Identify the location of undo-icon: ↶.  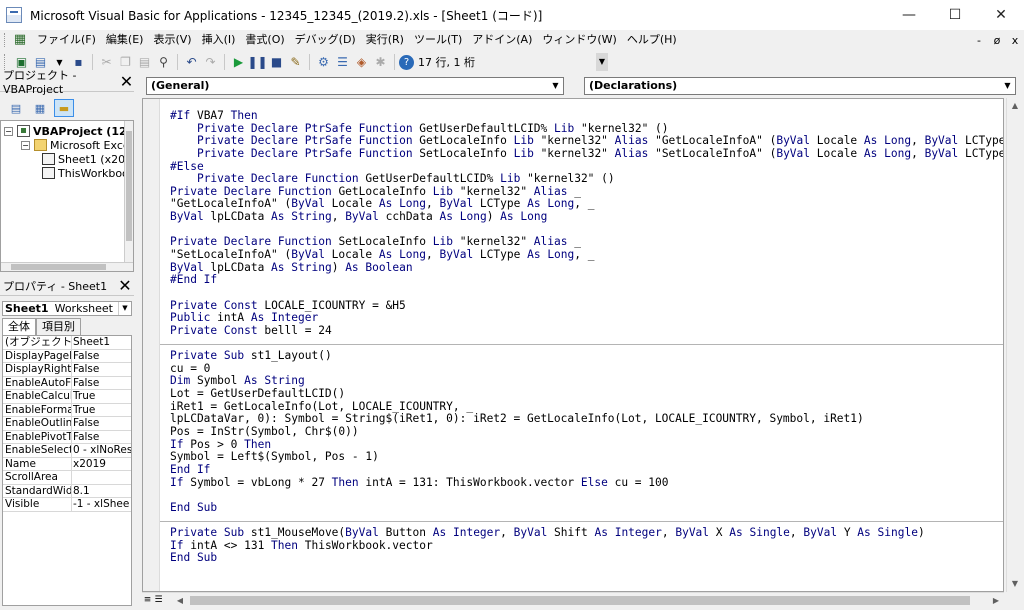
(191, 62).